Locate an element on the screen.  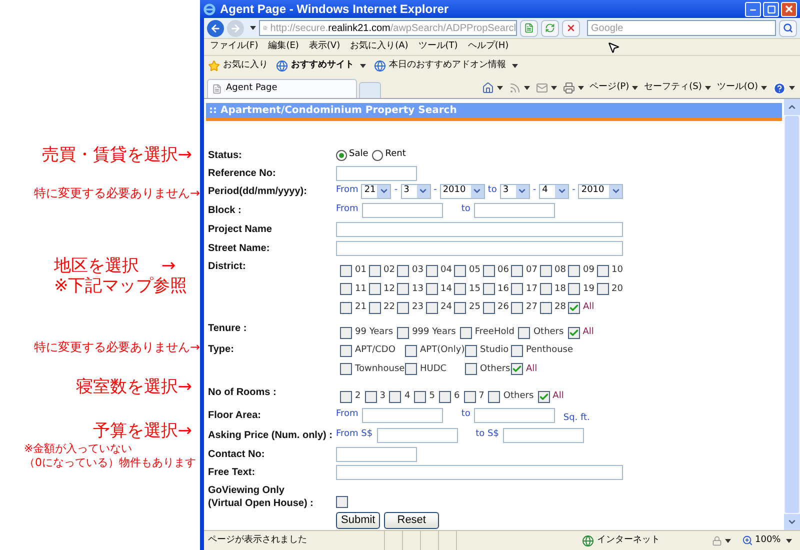
stop-button is located at coordinates (571, 28).